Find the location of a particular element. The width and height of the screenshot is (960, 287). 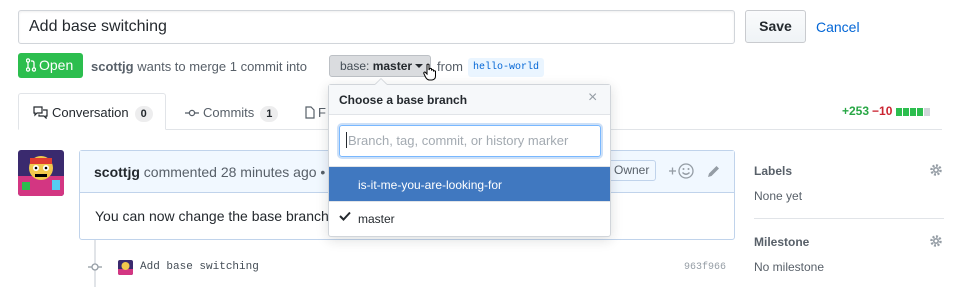

tab-conversation: Conversation 0 is located at coordinates (93, 113).